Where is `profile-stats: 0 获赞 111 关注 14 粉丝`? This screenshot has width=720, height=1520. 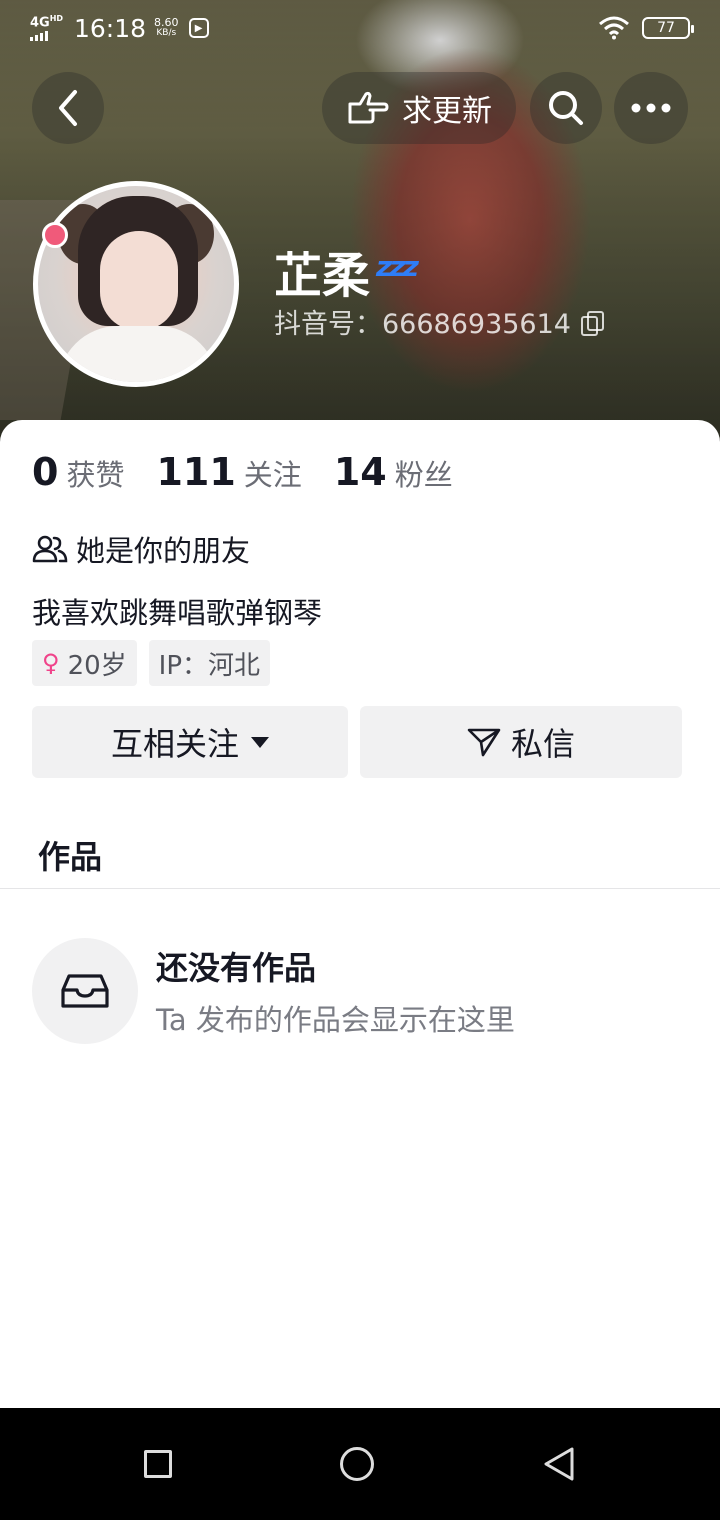 profile-stats: 0 获赞 111 关注 14 粉丝 is located at coordinates (258, 472).